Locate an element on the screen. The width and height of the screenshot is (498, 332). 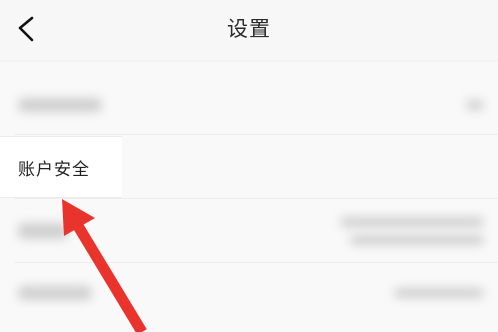
page-title: 设置 is located at coordinates (249, 29).